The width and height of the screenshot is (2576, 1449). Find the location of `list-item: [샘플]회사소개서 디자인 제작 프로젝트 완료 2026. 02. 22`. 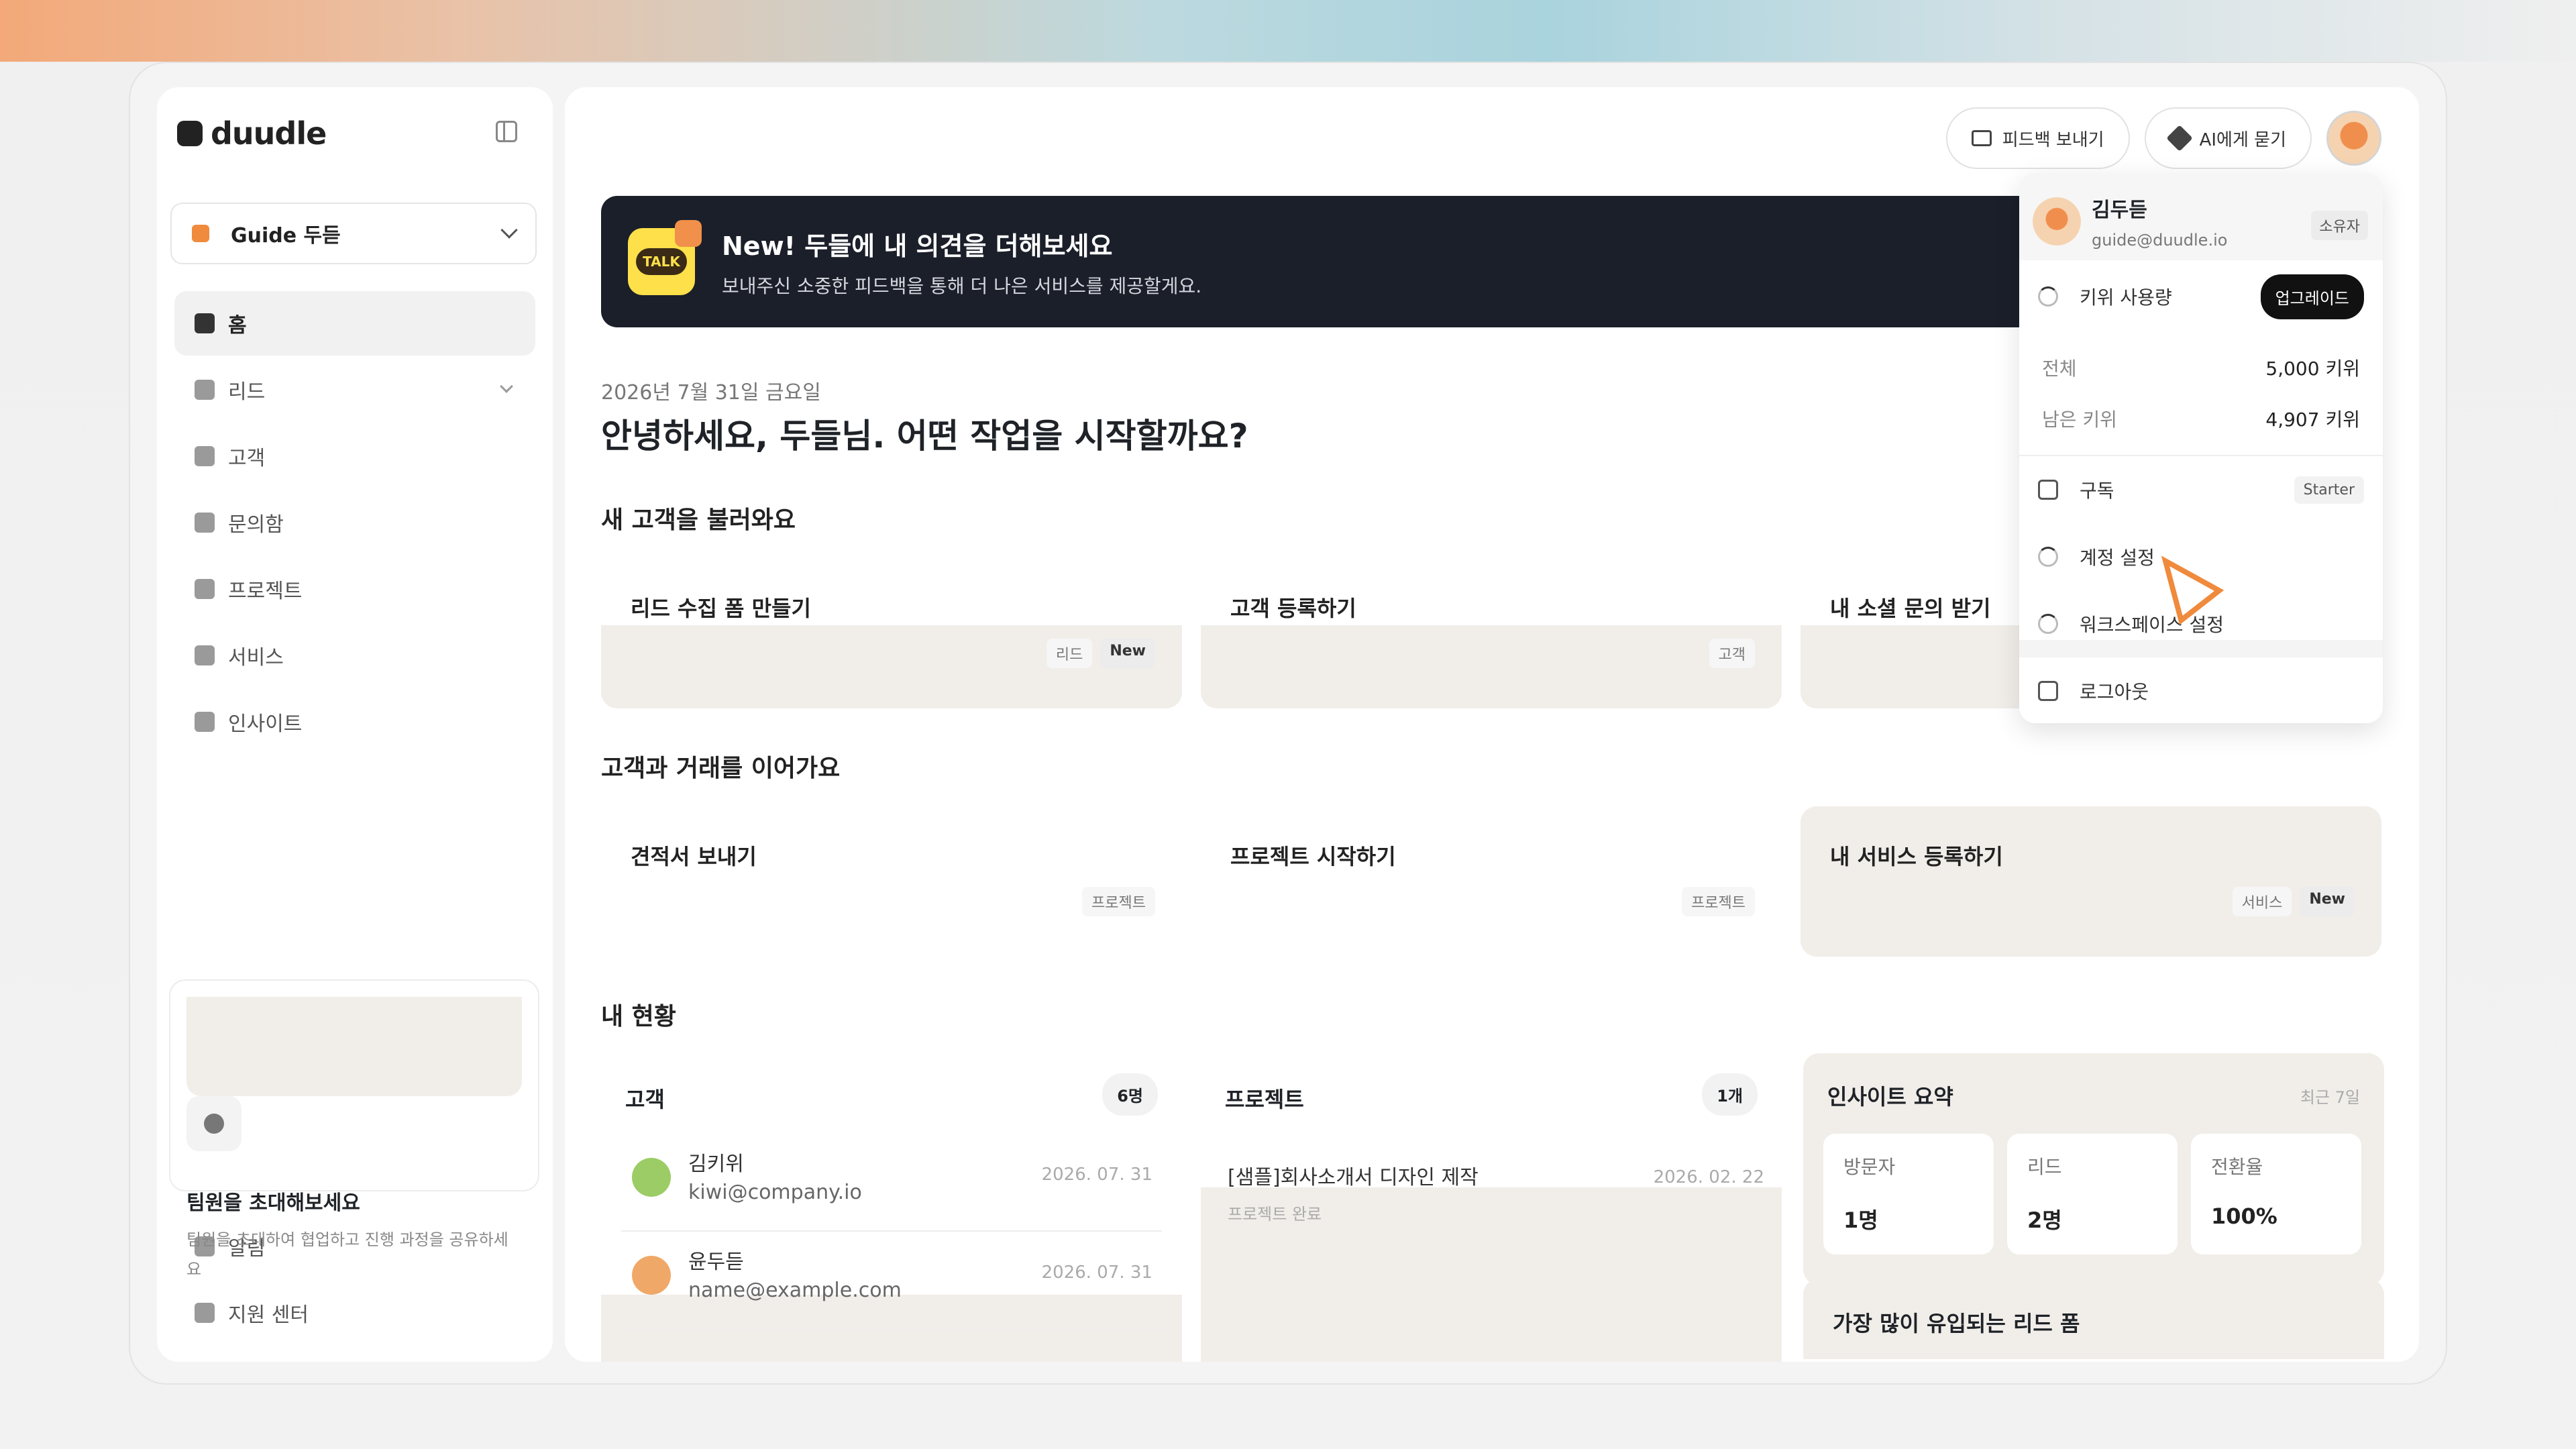

list-item: [샘플]회사소개서 디자인 제작 프로젝트 완료 2026. 02. 22 is located at coordinates (1496, 1192).